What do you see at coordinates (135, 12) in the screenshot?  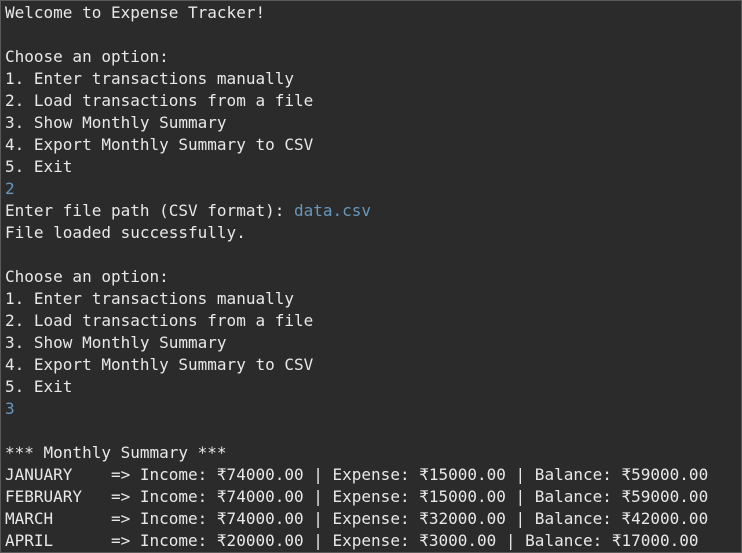 I see `welcome-text: Welcome to Expense Tracker!` at bounding box center [135, 12].